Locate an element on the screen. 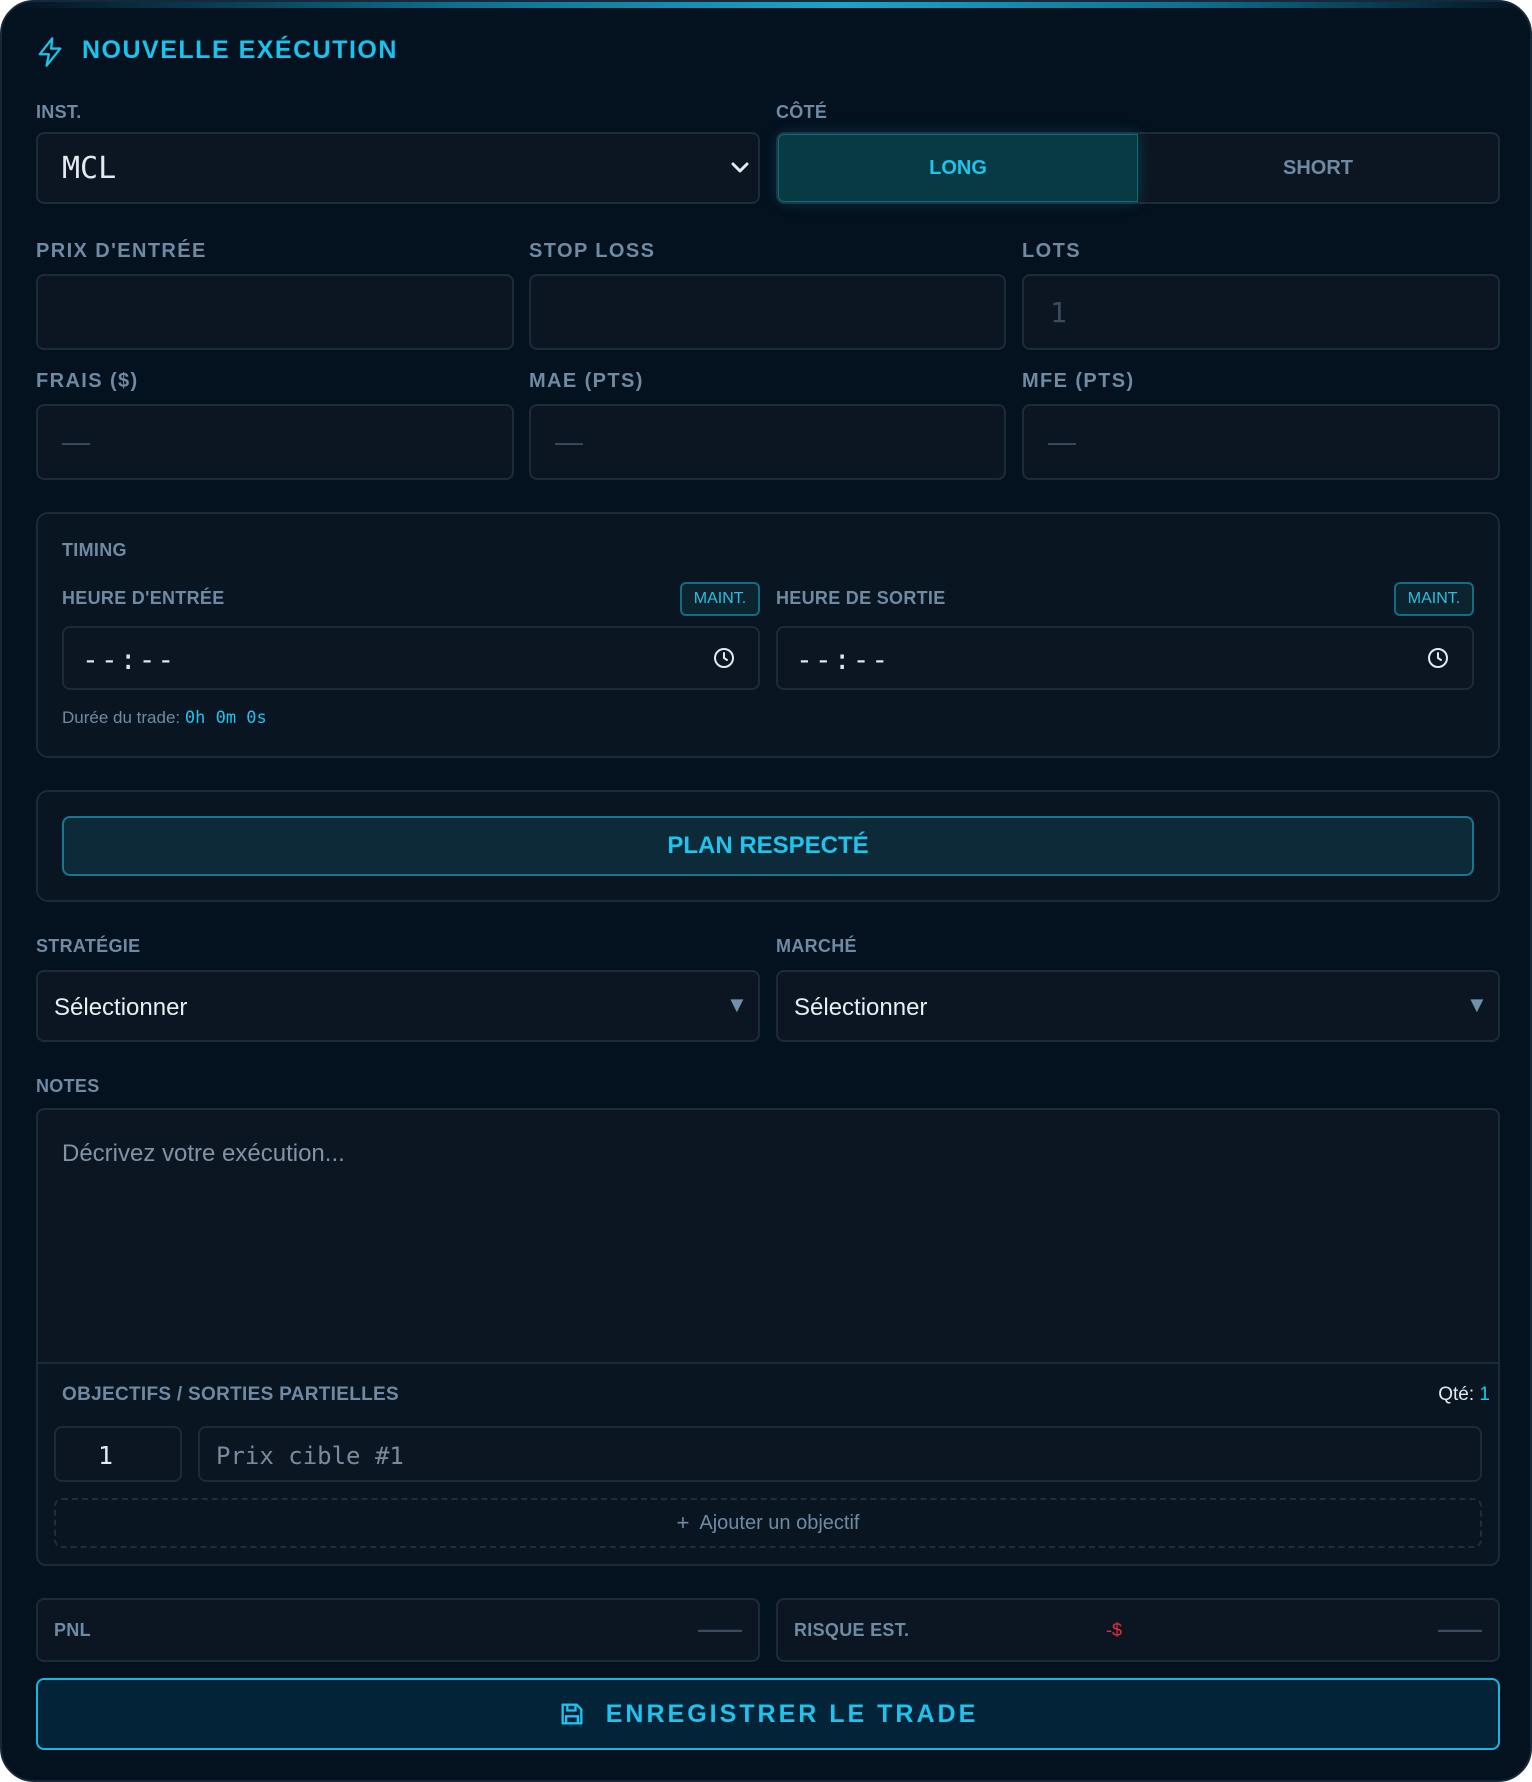  mfe-label: MFE (PTS) is located at coordinates (1078, 381).